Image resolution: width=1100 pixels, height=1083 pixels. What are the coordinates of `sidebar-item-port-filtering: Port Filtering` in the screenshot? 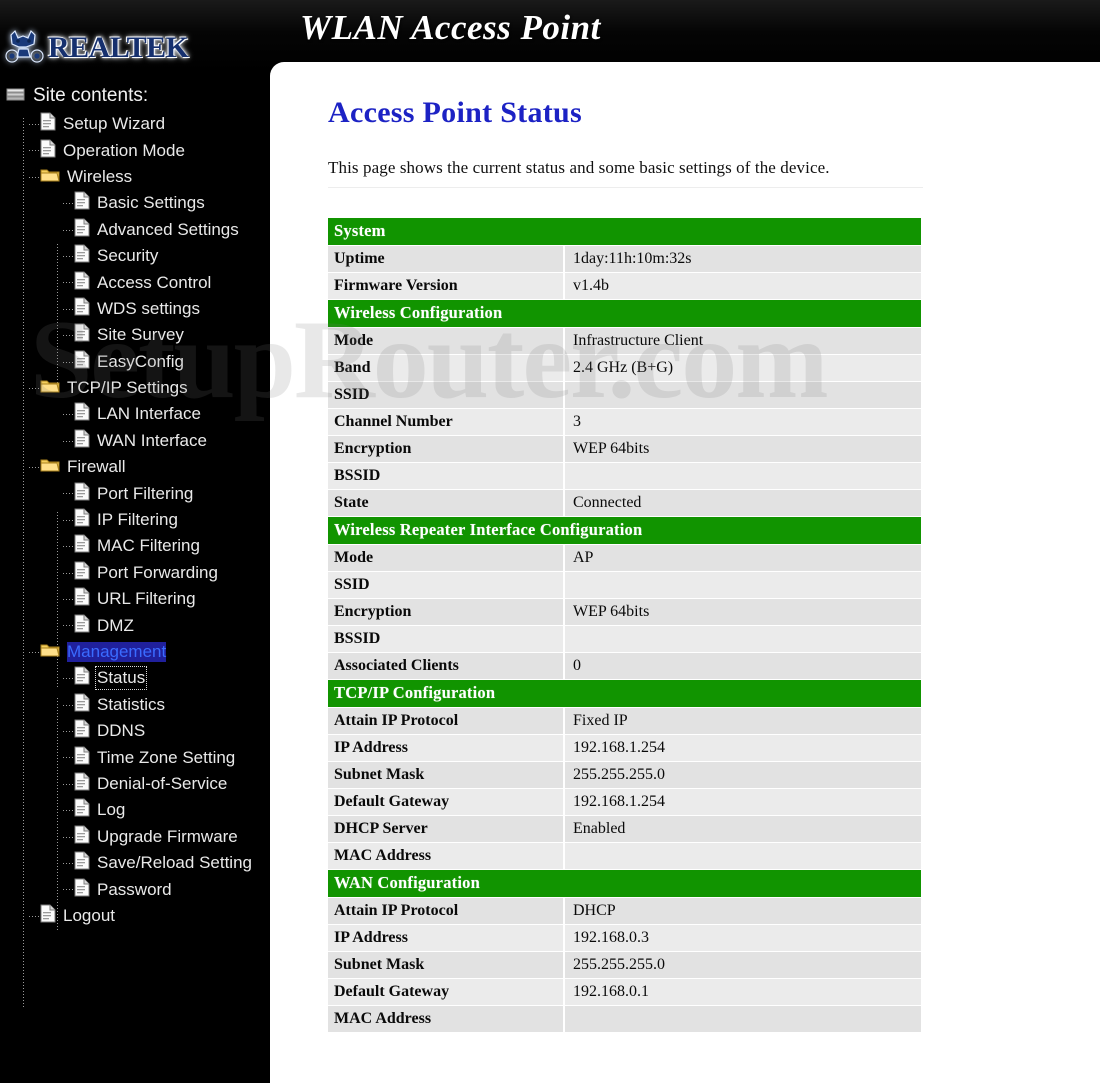 It's located at (138, 493).